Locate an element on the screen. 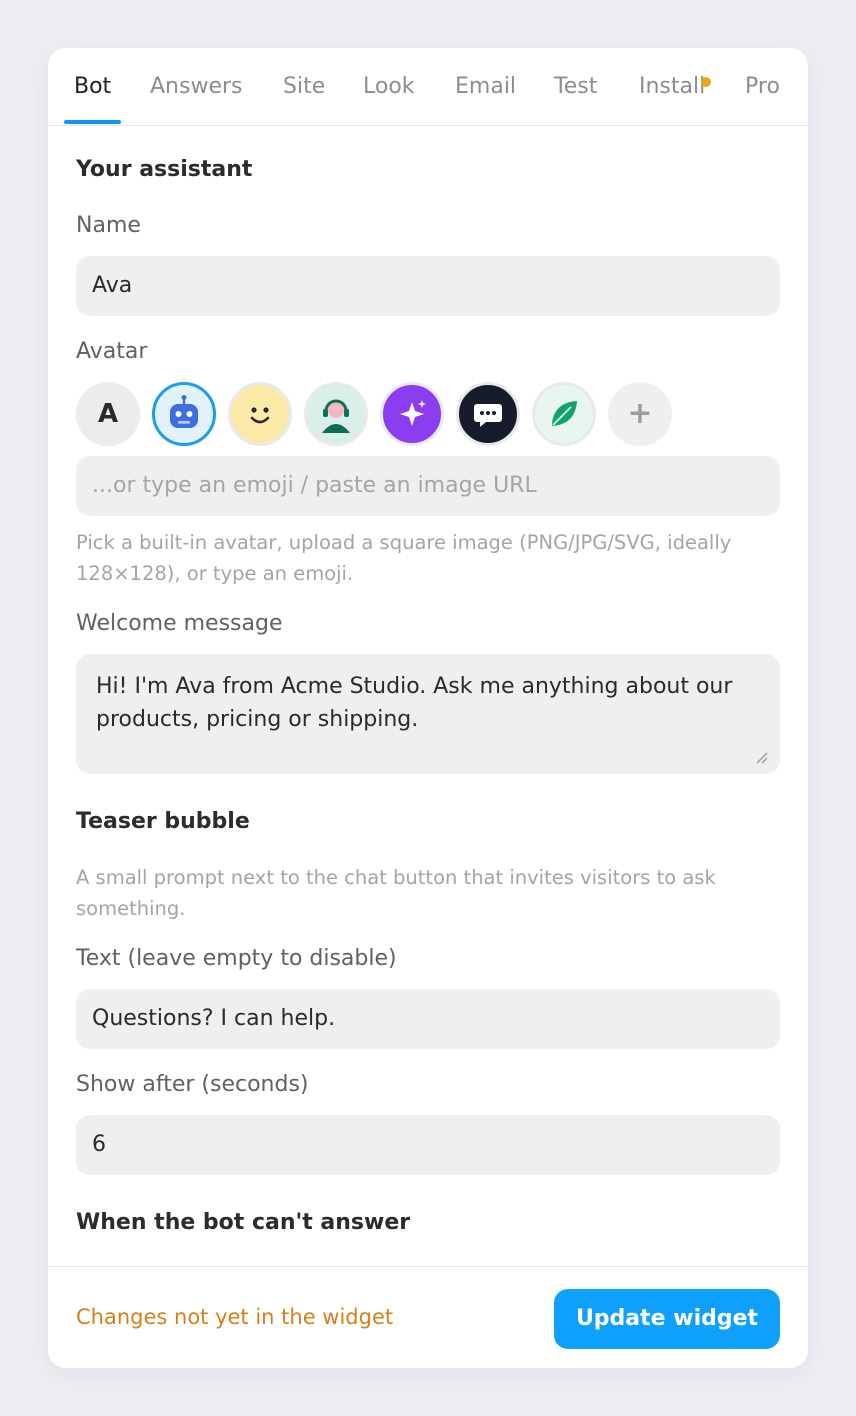 The image size is (856, 1416). smiley-icon is located at coordinates (260, 415).